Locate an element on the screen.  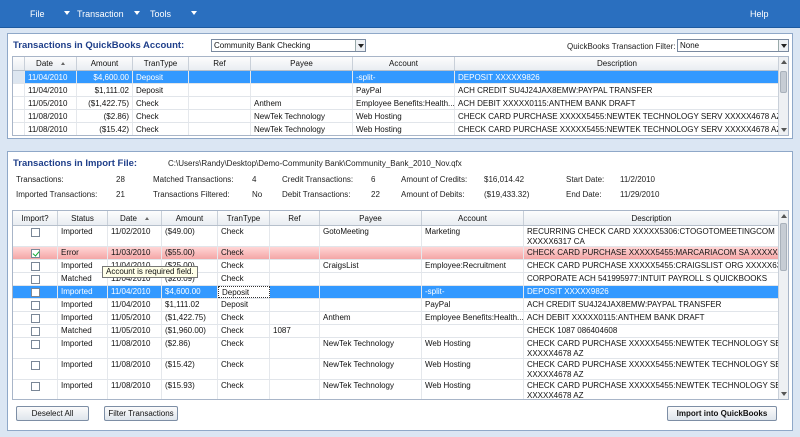
qb-col-ref: Ref is located at coordinates (220, 63).